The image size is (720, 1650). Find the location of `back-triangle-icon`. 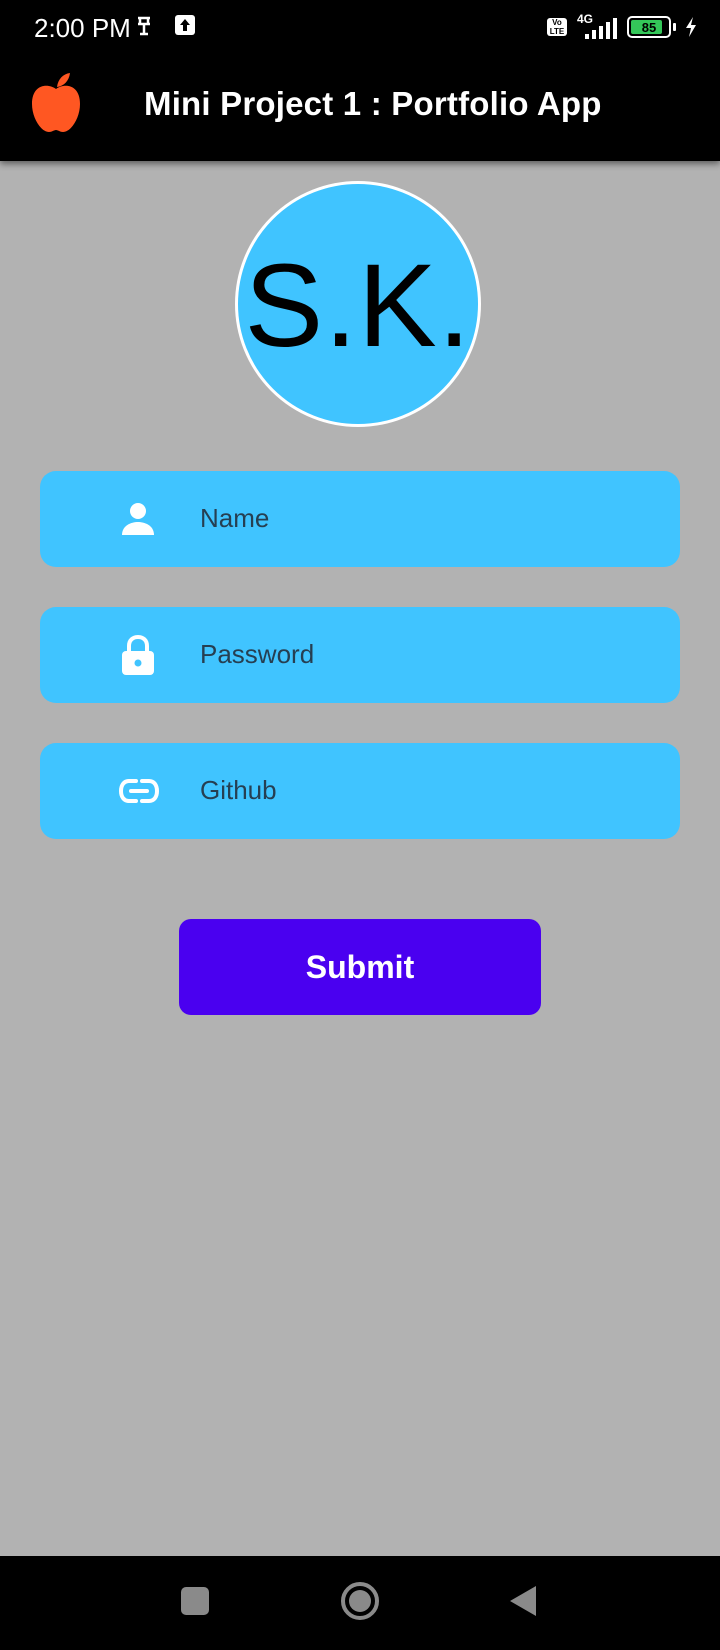

back-triangle-icon is located at coordinates (523, 1601).